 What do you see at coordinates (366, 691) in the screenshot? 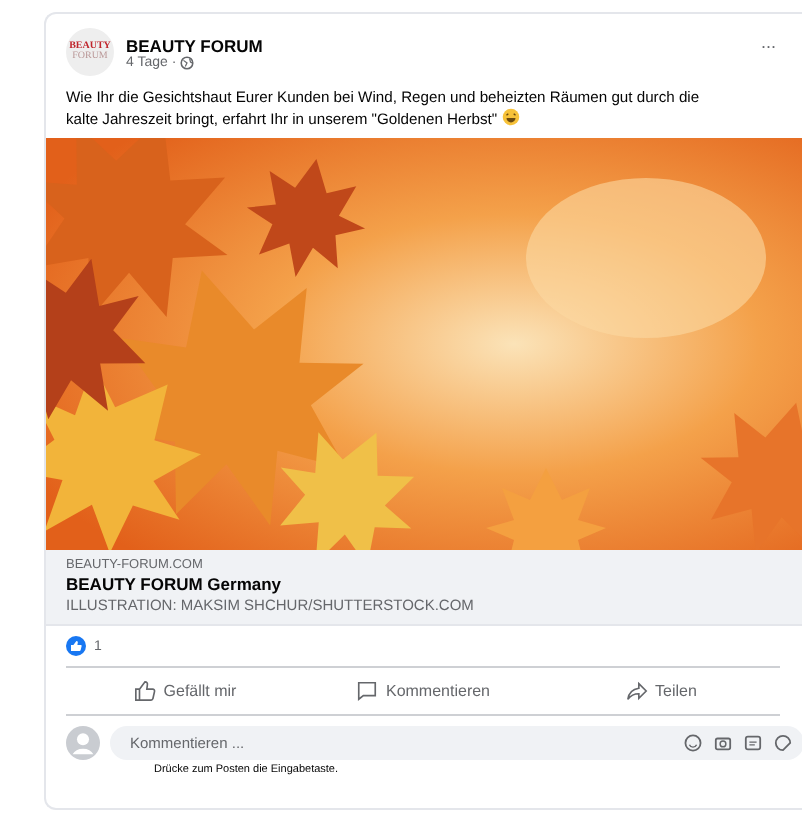
I see `speech-bubble-icon` at bounding box center [366, 691].